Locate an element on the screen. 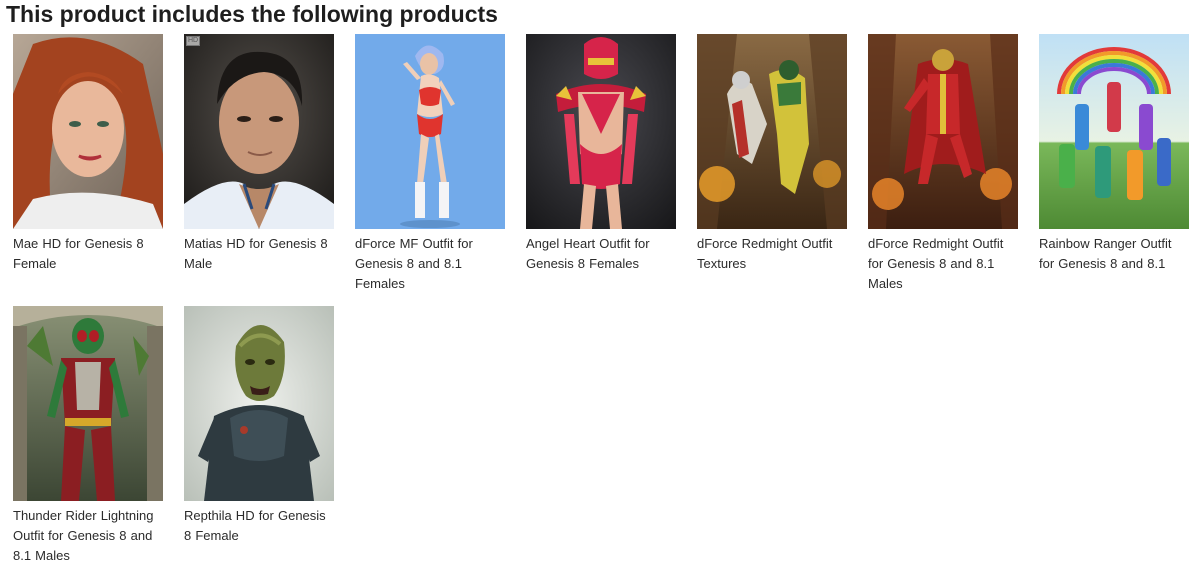  reptile-woman-image is located at coordinates (259, 403).